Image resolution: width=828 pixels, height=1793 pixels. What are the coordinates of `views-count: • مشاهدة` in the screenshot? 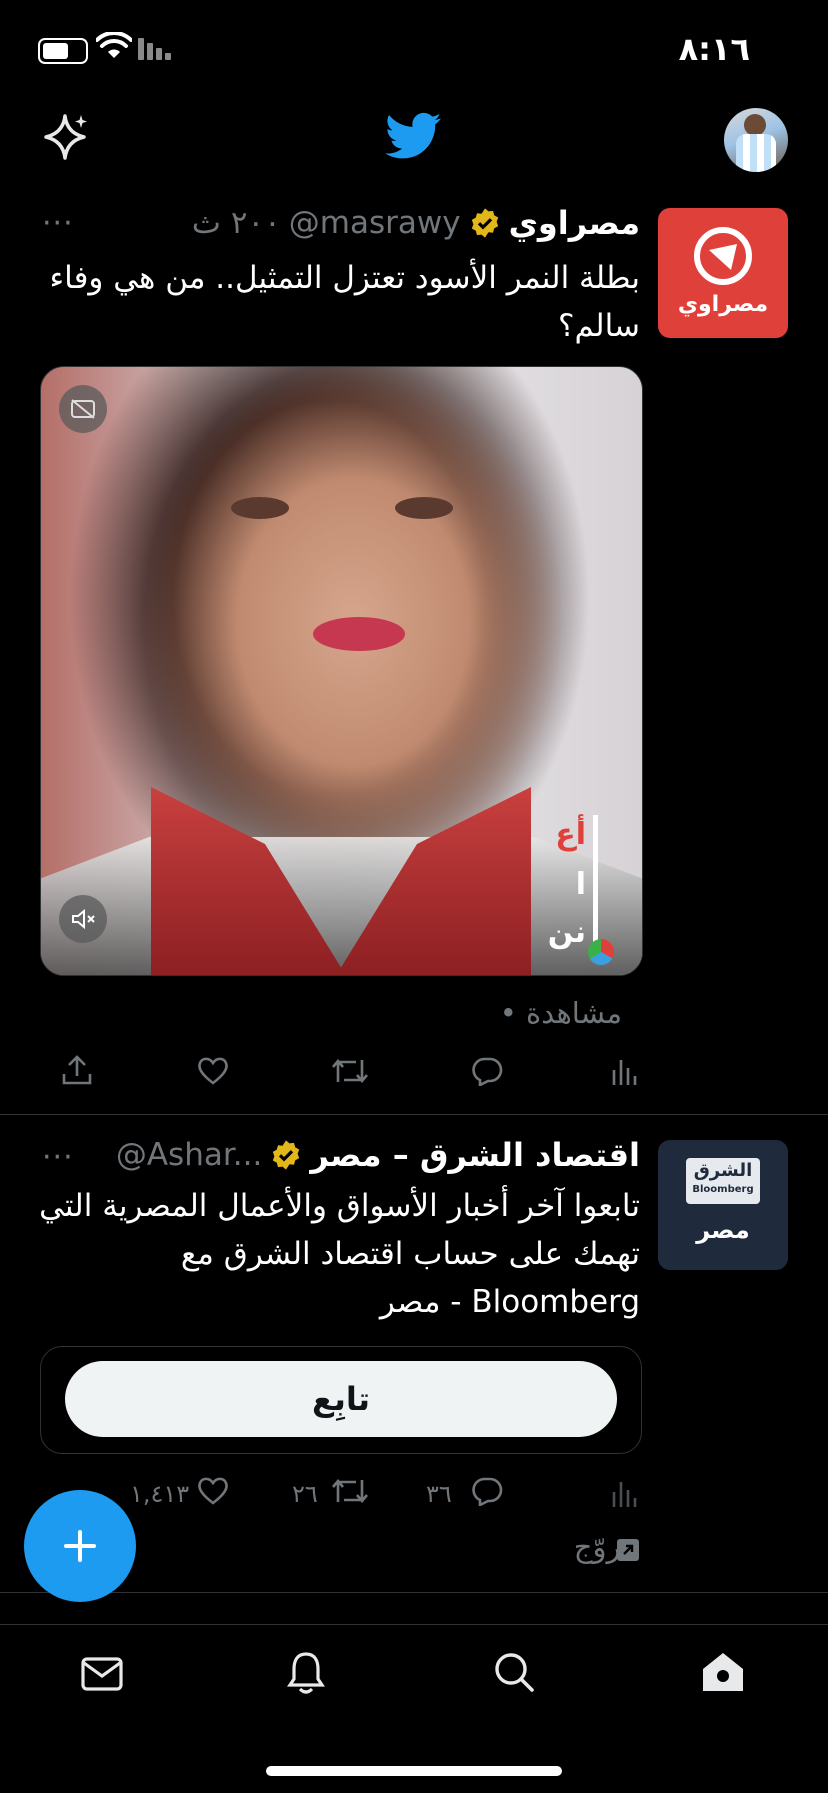 It's located at (560, 1013).